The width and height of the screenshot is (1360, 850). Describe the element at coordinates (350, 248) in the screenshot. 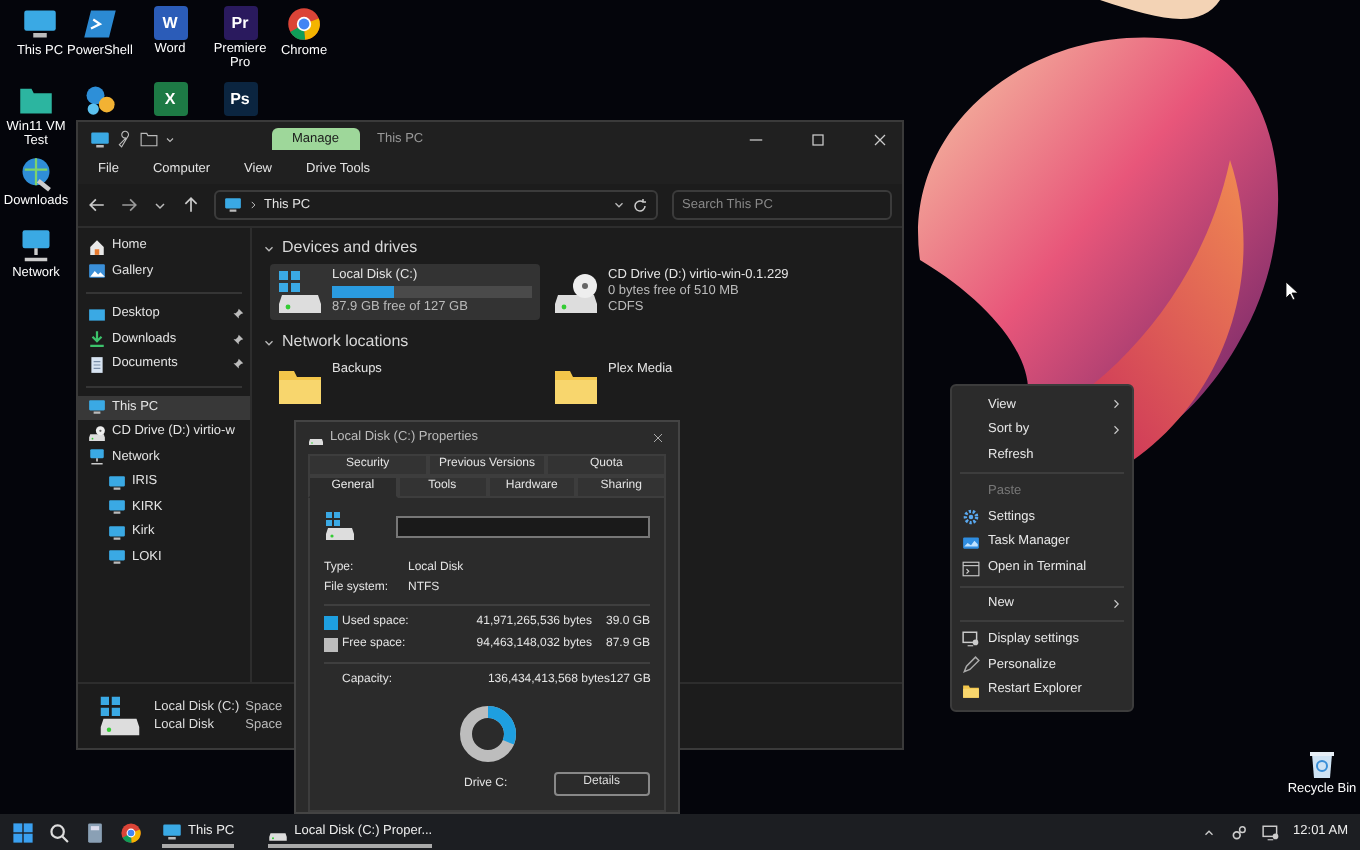

I see `section-heading: Devices and drives` at that location.